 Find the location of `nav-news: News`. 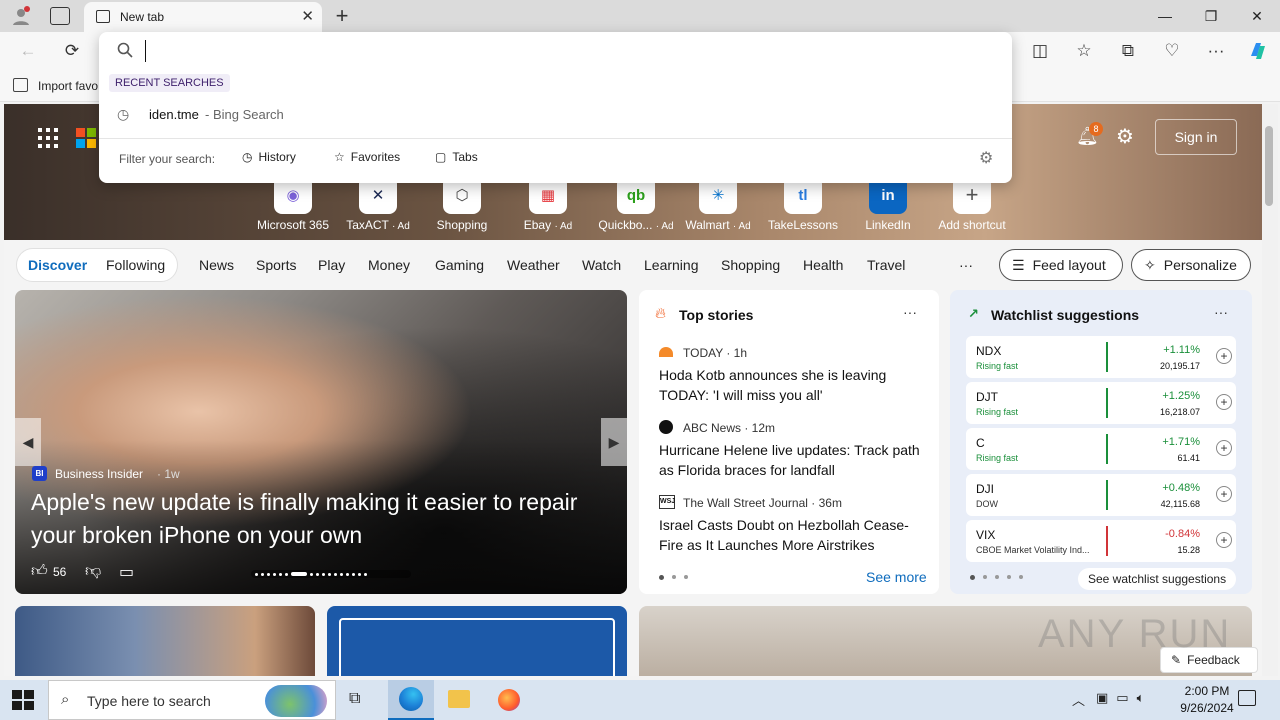

nav-news: News is located at coordinates (216, 265).